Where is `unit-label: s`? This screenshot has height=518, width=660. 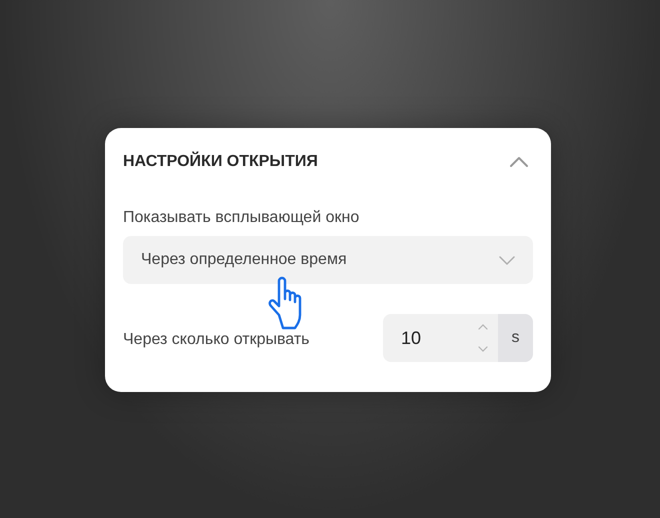
unit-label: s is located at coordinates (515, 338).